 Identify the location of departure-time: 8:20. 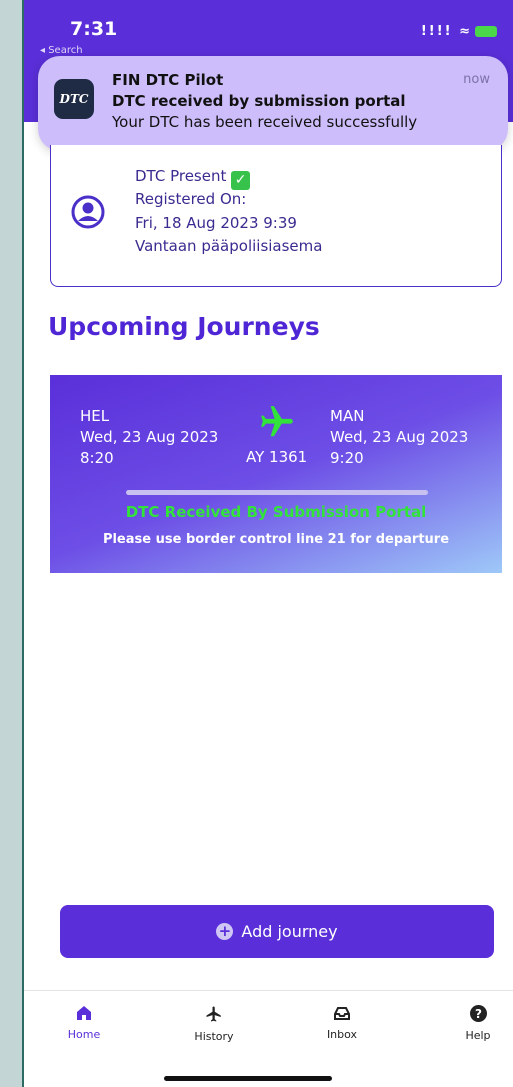
(97, 458).